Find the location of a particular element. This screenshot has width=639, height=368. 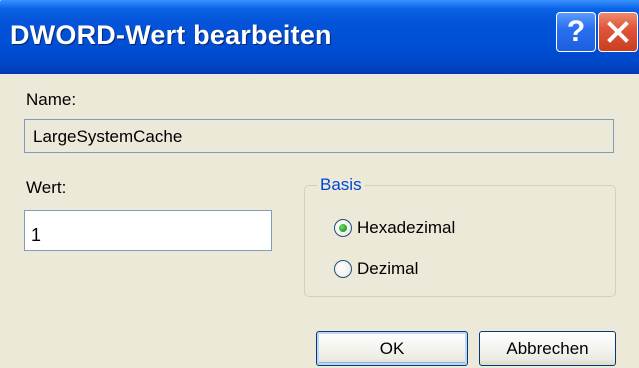

radio-hexadecimal-button is located at coordinates (343, 228).